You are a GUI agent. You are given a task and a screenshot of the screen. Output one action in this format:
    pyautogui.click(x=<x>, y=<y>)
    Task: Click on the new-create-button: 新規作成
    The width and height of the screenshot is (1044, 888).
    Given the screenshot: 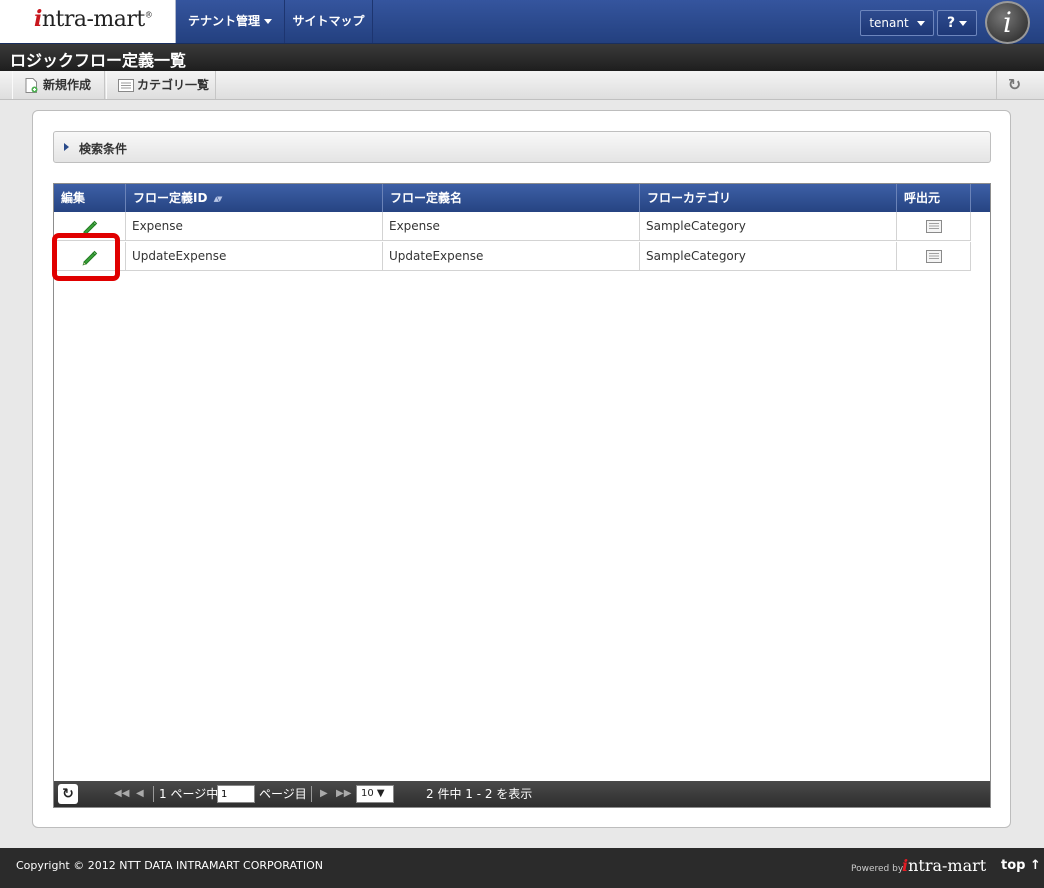 What is the action you would take?
    pyautogui.click(x=58, y=85)
    